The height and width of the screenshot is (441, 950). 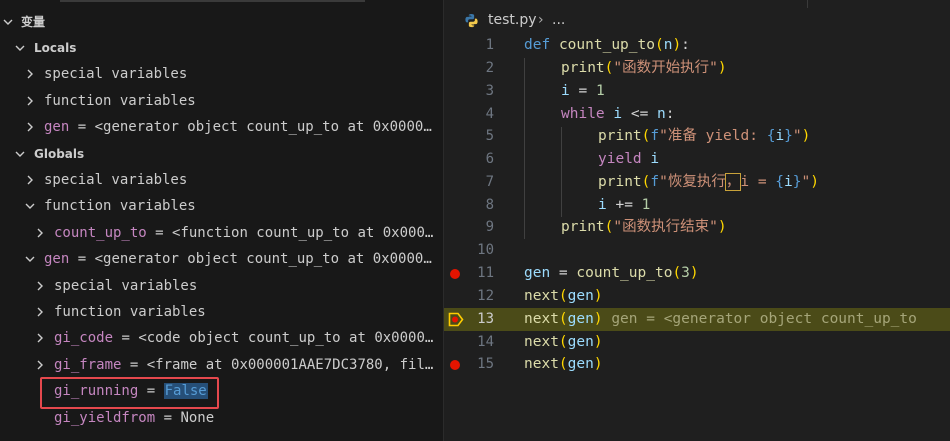 What do you see at coordinates (185, 391) in the screenshot?
I see `variable-value-selected: False` at bounding box center [185, 391].